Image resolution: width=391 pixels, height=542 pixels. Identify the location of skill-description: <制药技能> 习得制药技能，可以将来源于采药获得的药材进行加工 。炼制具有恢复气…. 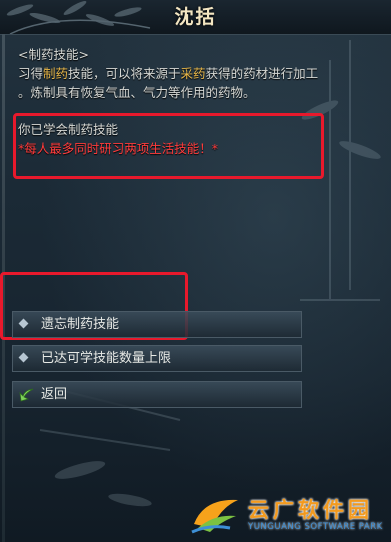
(198, 73).